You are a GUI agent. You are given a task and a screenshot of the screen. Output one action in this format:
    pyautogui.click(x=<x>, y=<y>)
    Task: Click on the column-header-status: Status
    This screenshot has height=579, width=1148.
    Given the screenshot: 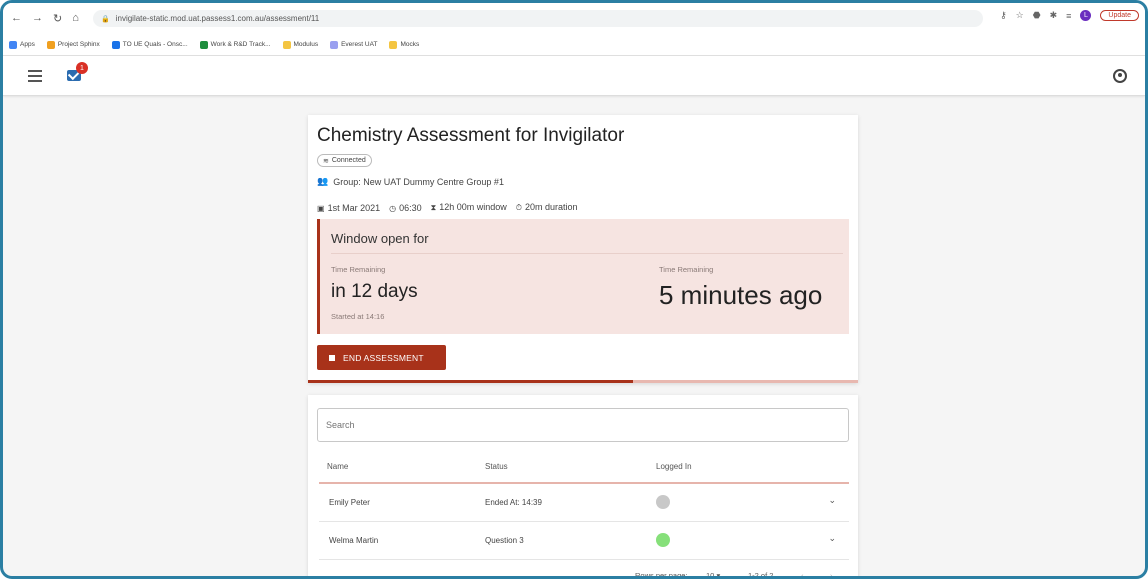 What is the action you would take?
    pyautogui.click(x=496, y=466)
    